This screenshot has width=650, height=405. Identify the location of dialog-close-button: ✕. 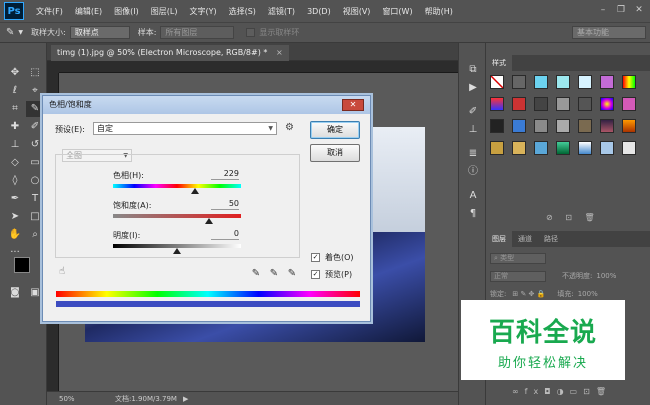
(353, 105).